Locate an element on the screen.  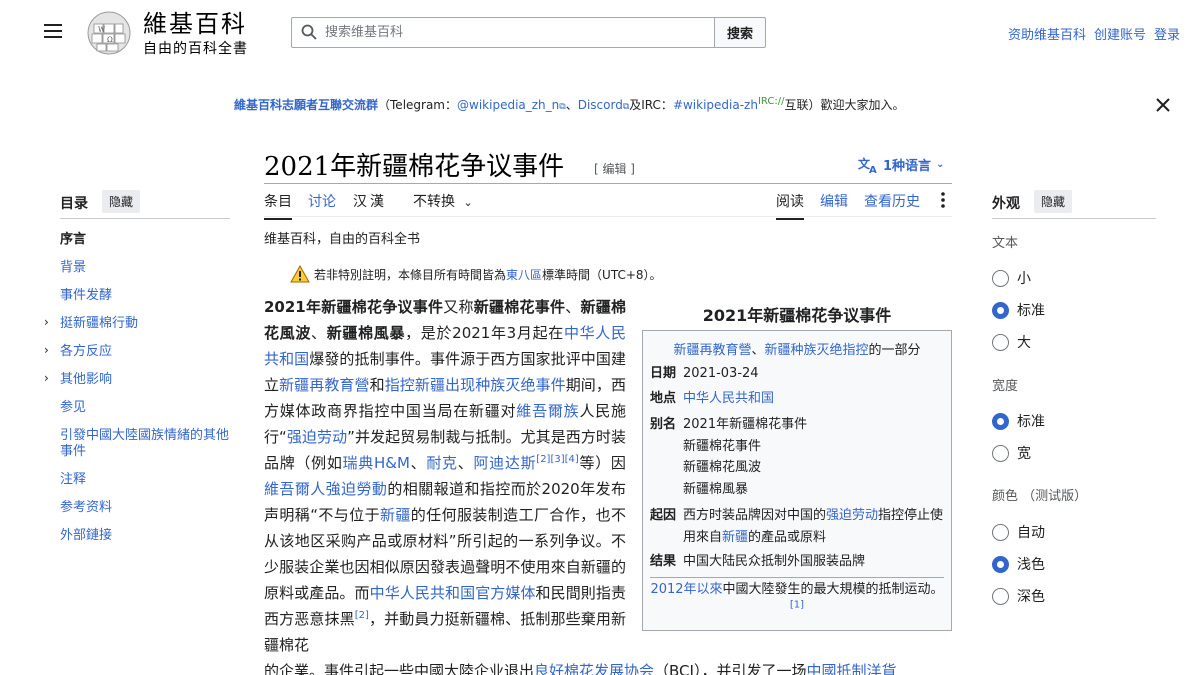
radio-label: 浅色 is located at coordinates (1031, 565).